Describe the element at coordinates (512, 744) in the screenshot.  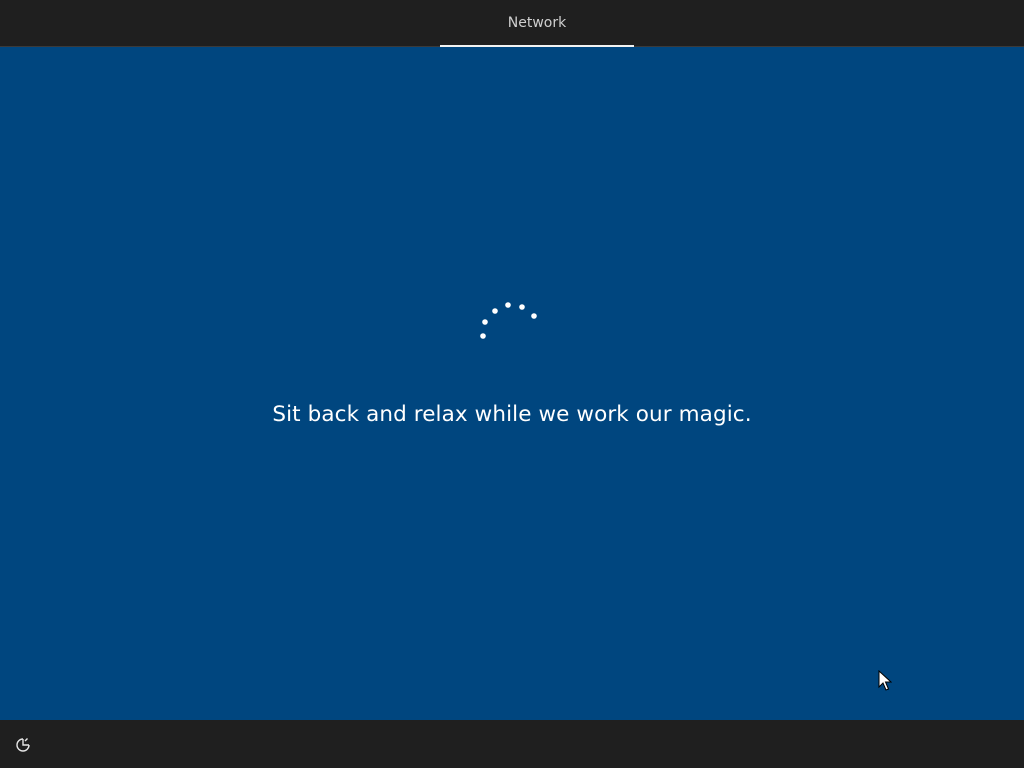
I see `footer-bar` at that location.